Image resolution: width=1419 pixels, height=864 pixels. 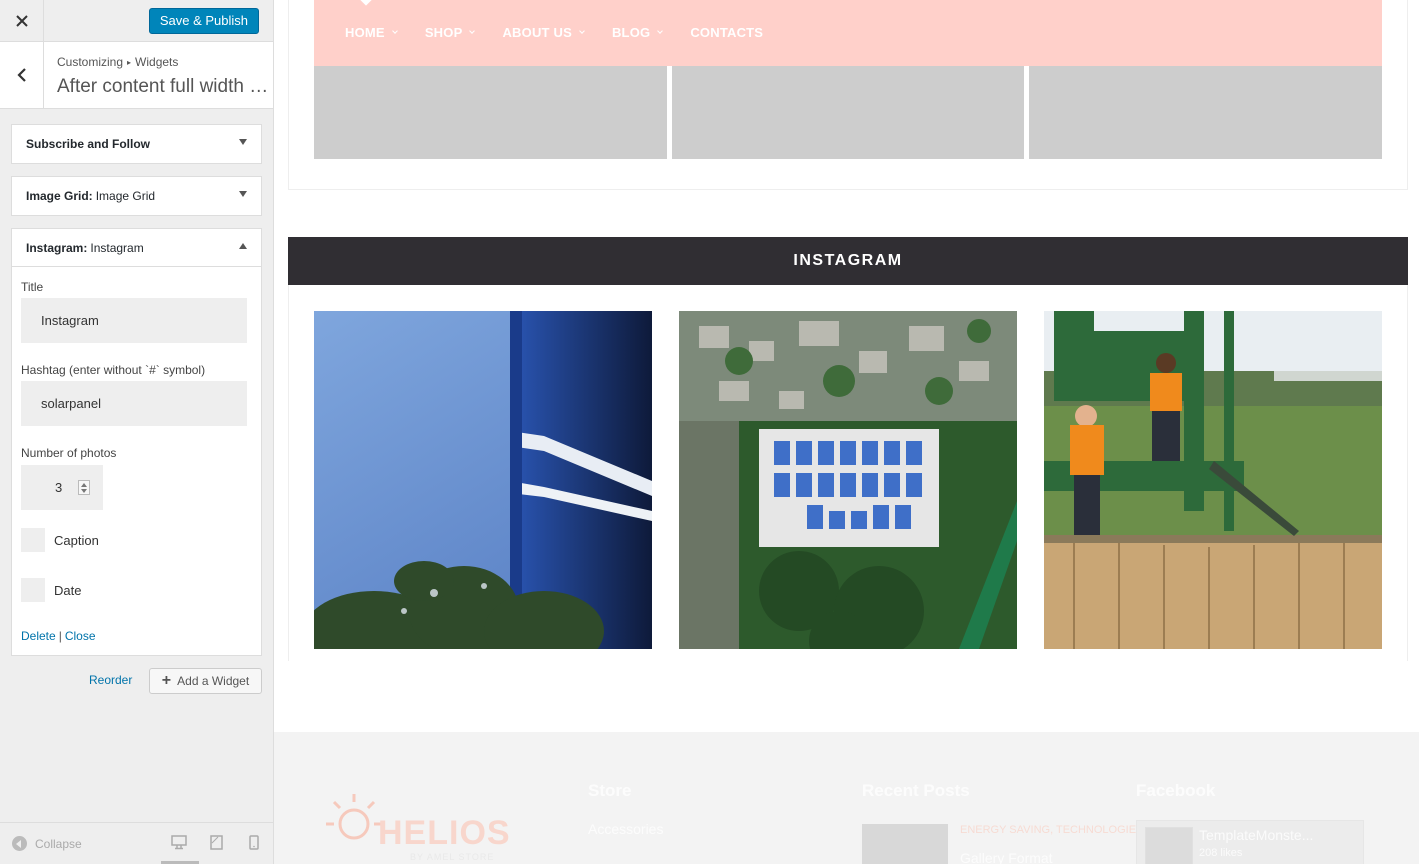 What do you see at coordinates (76, 540) in the screenshot?
I see `caption-label: Caption` at bounding box center [76, 540].